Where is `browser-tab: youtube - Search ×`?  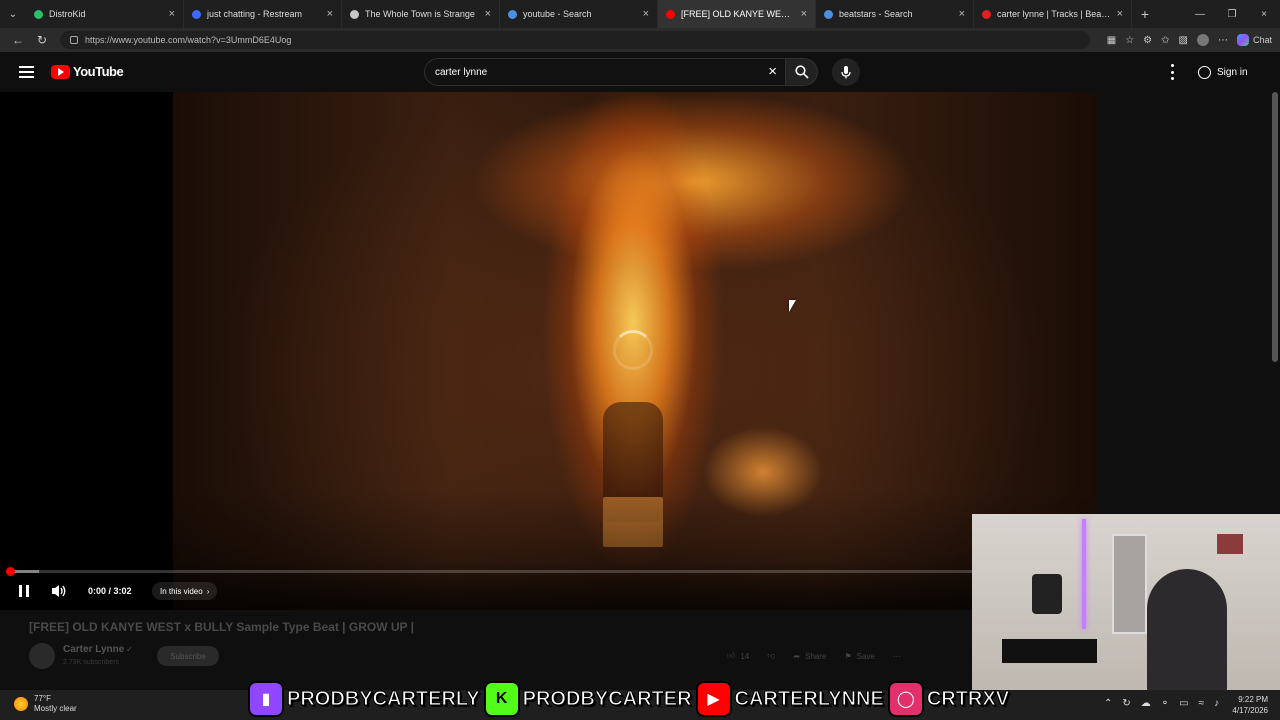
browser-tab: youtube - Search × is located at coordinates (579, 14).